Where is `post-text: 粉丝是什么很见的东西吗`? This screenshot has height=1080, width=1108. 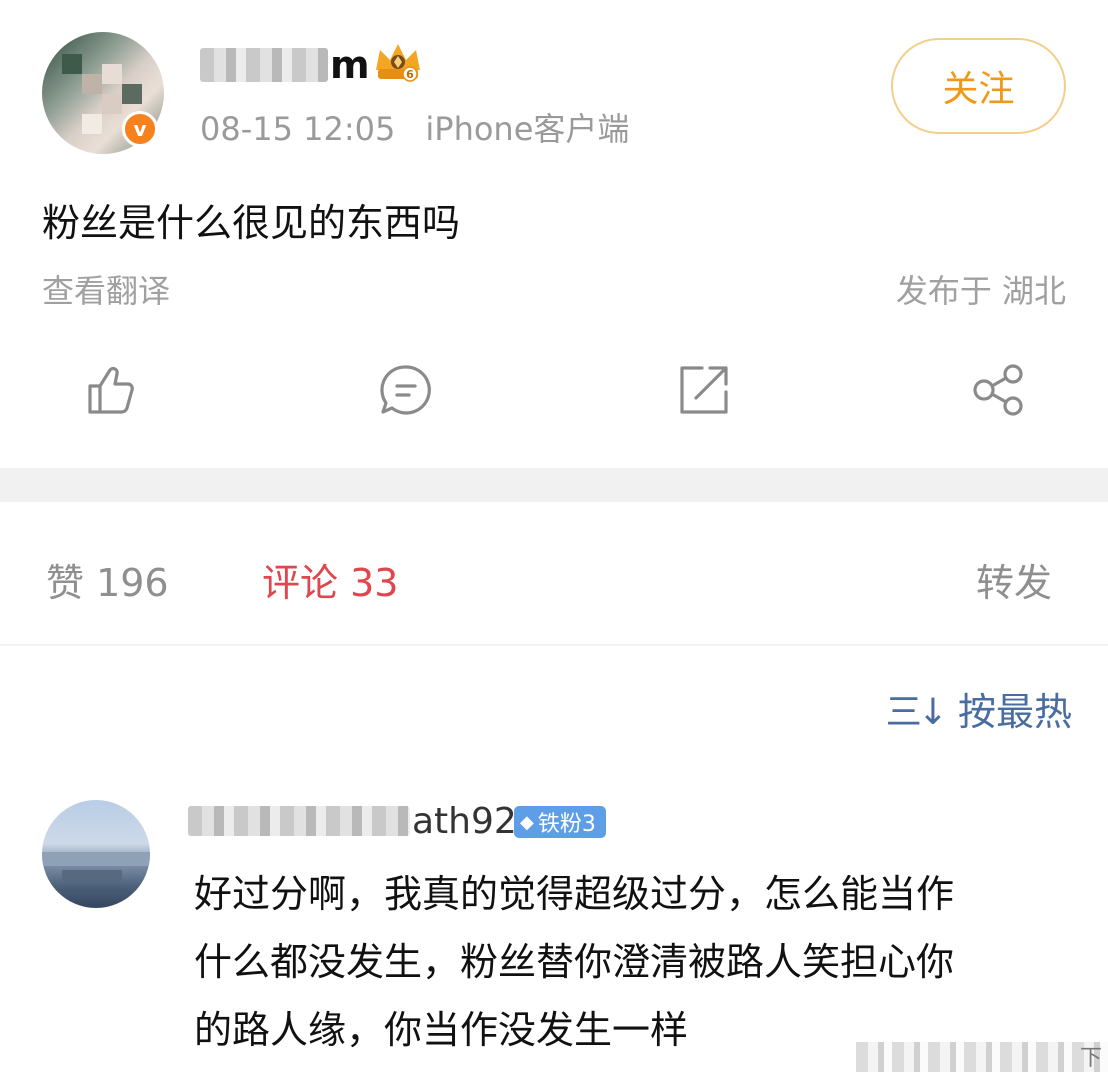 post-text: 粉丝是什么很见的东西吗 is located at coordinates (251, 223).